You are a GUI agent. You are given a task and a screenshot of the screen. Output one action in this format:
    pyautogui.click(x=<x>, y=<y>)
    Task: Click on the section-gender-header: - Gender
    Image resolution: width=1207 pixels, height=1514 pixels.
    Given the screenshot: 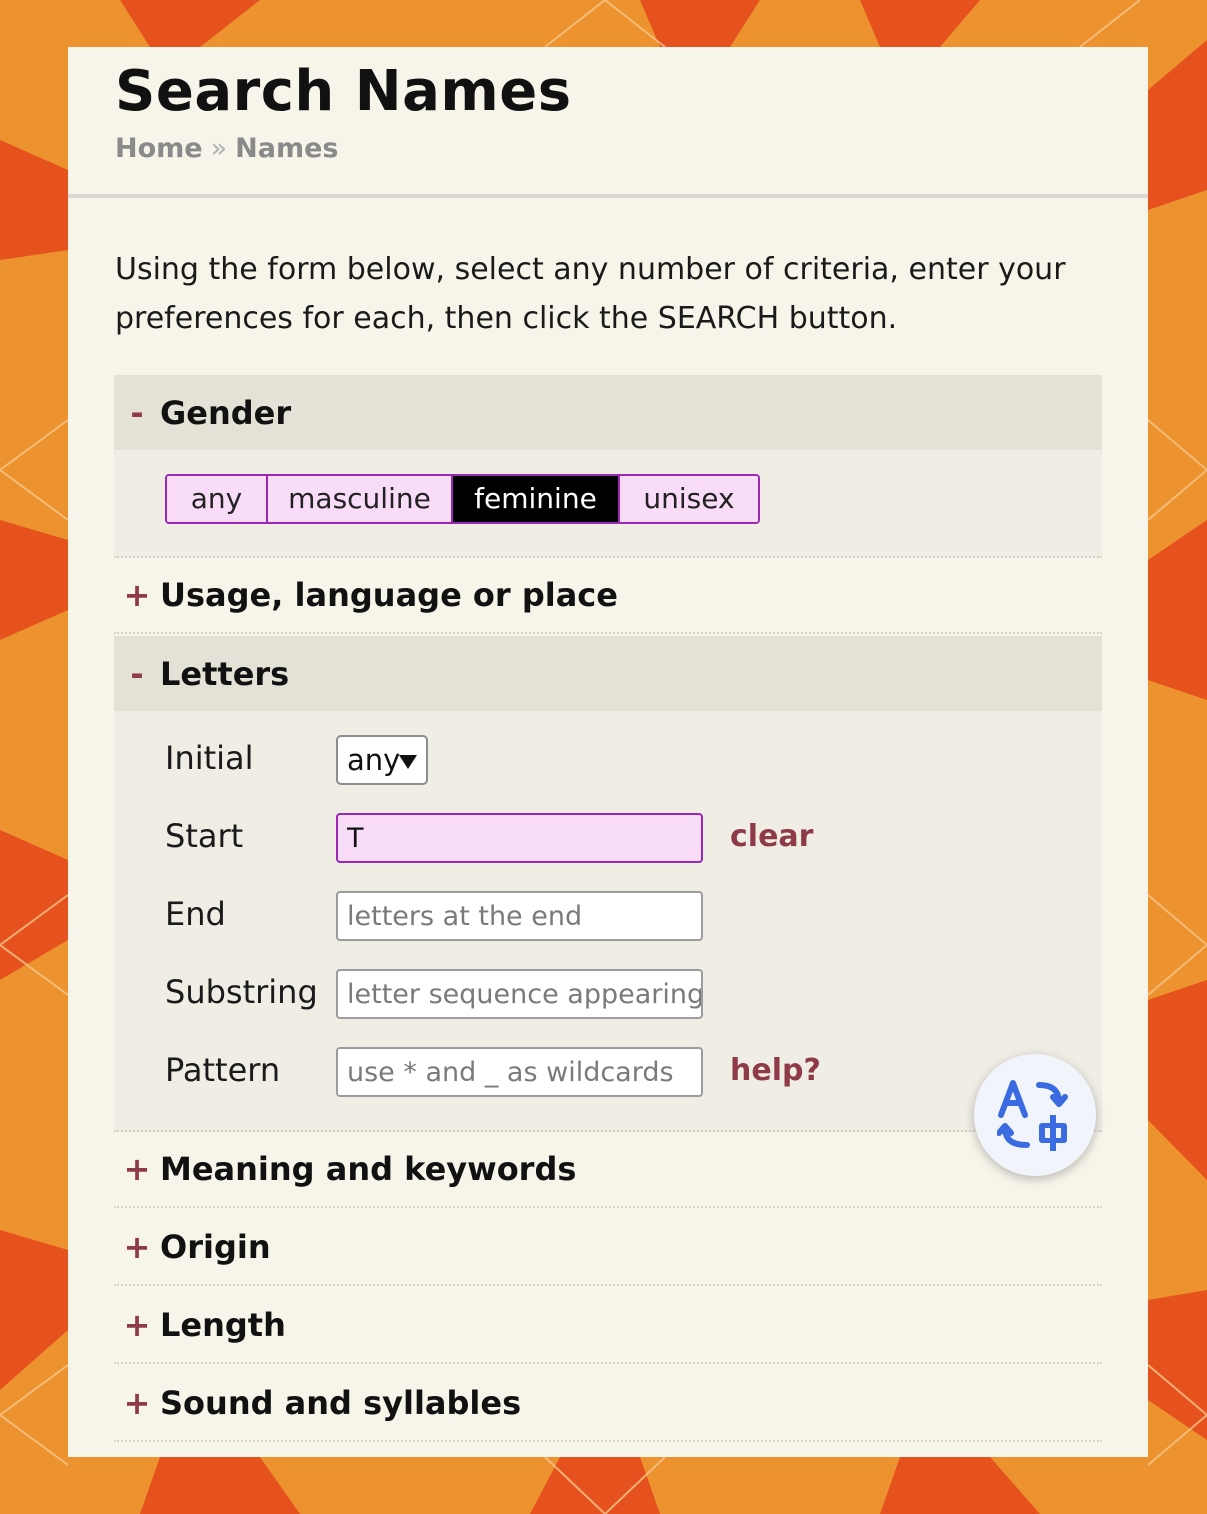 What is the action you would take?
    pyautogui.click(x=608, y=412)
    